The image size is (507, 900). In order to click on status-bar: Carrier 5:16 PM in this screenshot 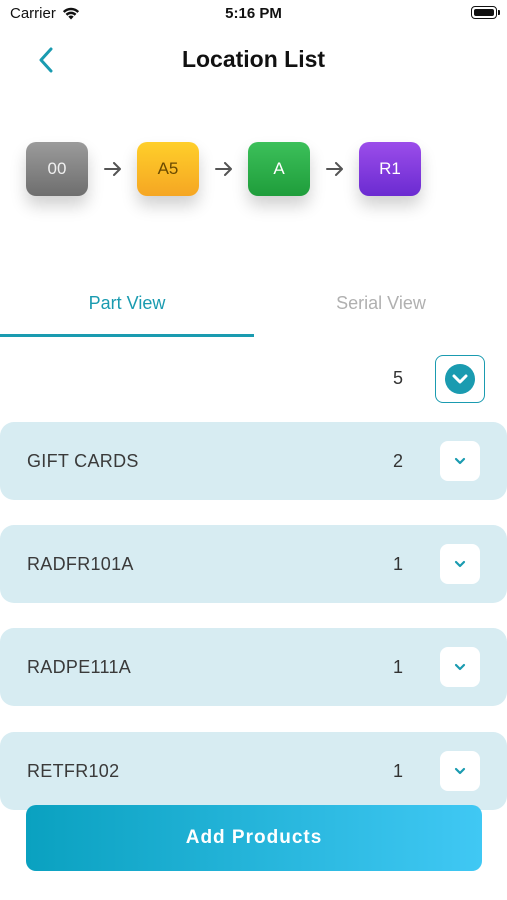, I will do `click(253, 14)`.